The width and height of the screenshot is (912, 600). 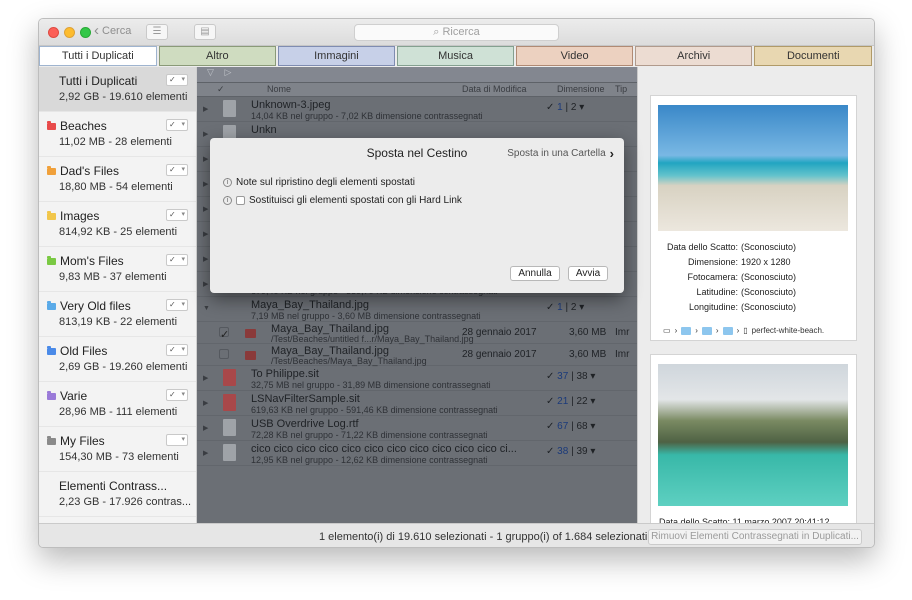 What do you see at coordinates (157, 32) in the screenshot?
I see `list-view-button: ☰` at bounding box center [157, 32].